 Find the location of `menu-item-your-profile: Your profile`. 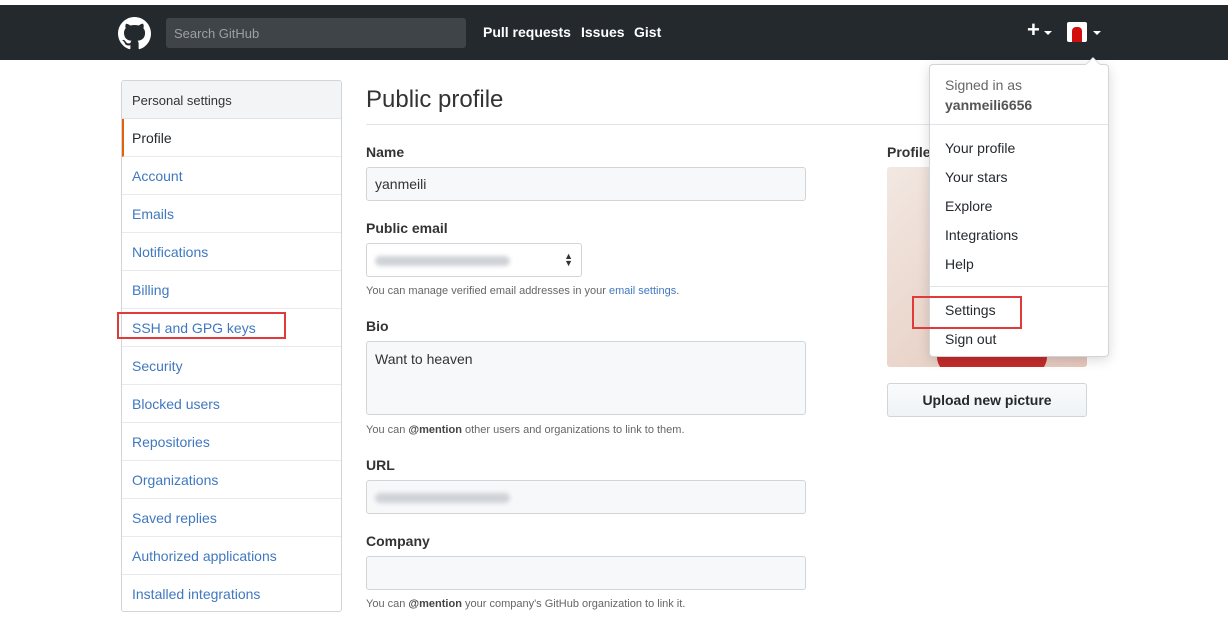

menu-item-your-profile: Your profile is located at coordinates (980, 148).